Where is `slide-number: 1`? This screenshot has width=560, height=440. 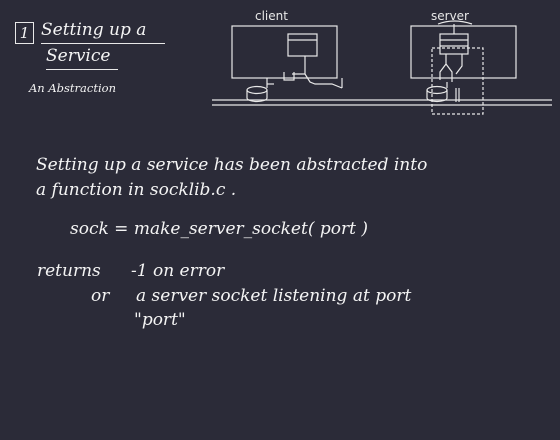
slide-number: 1 is located at coordinates (24, 33).